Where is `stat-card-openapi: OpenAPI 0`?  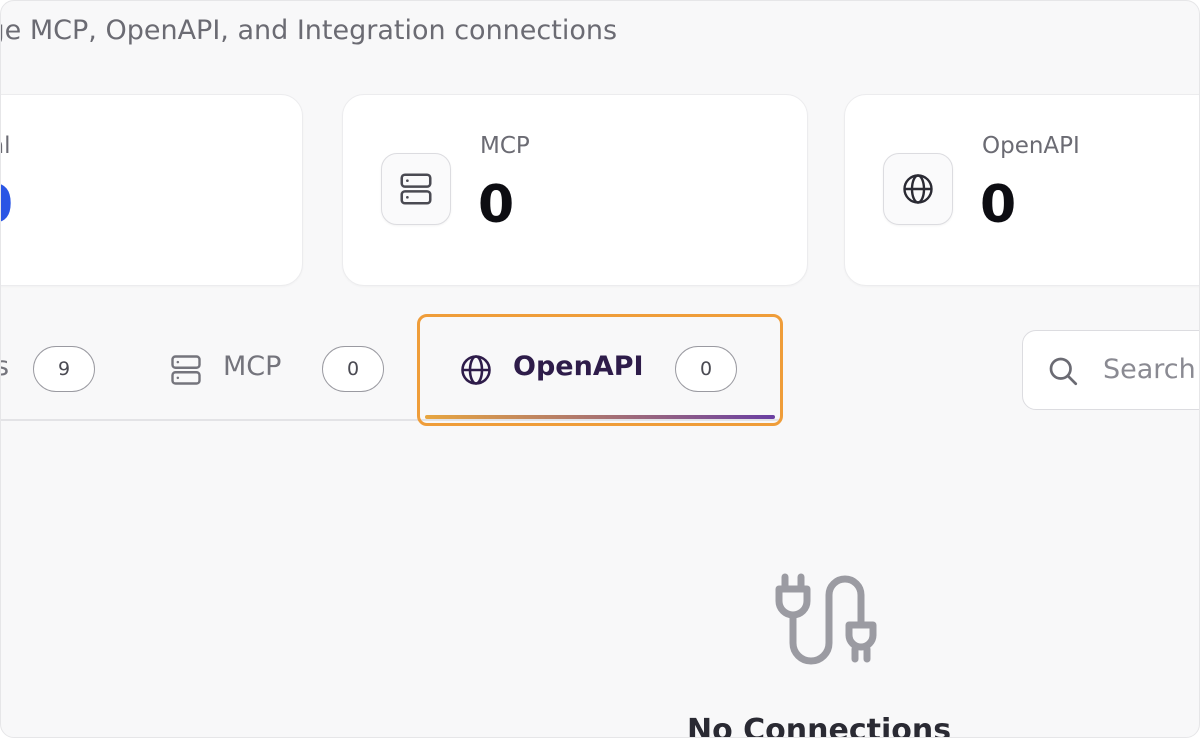 stat-card-openapi: OpenAPI 0 is located at coordinates (1021, 190).